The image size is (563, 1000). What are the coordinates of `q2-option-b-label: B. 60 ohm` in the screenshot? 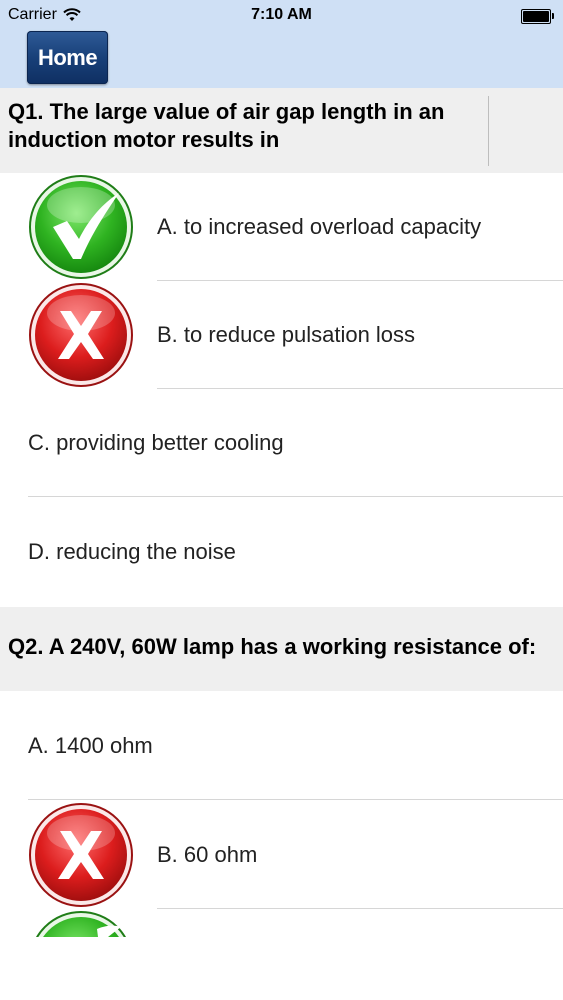 It's located at (207, 854).